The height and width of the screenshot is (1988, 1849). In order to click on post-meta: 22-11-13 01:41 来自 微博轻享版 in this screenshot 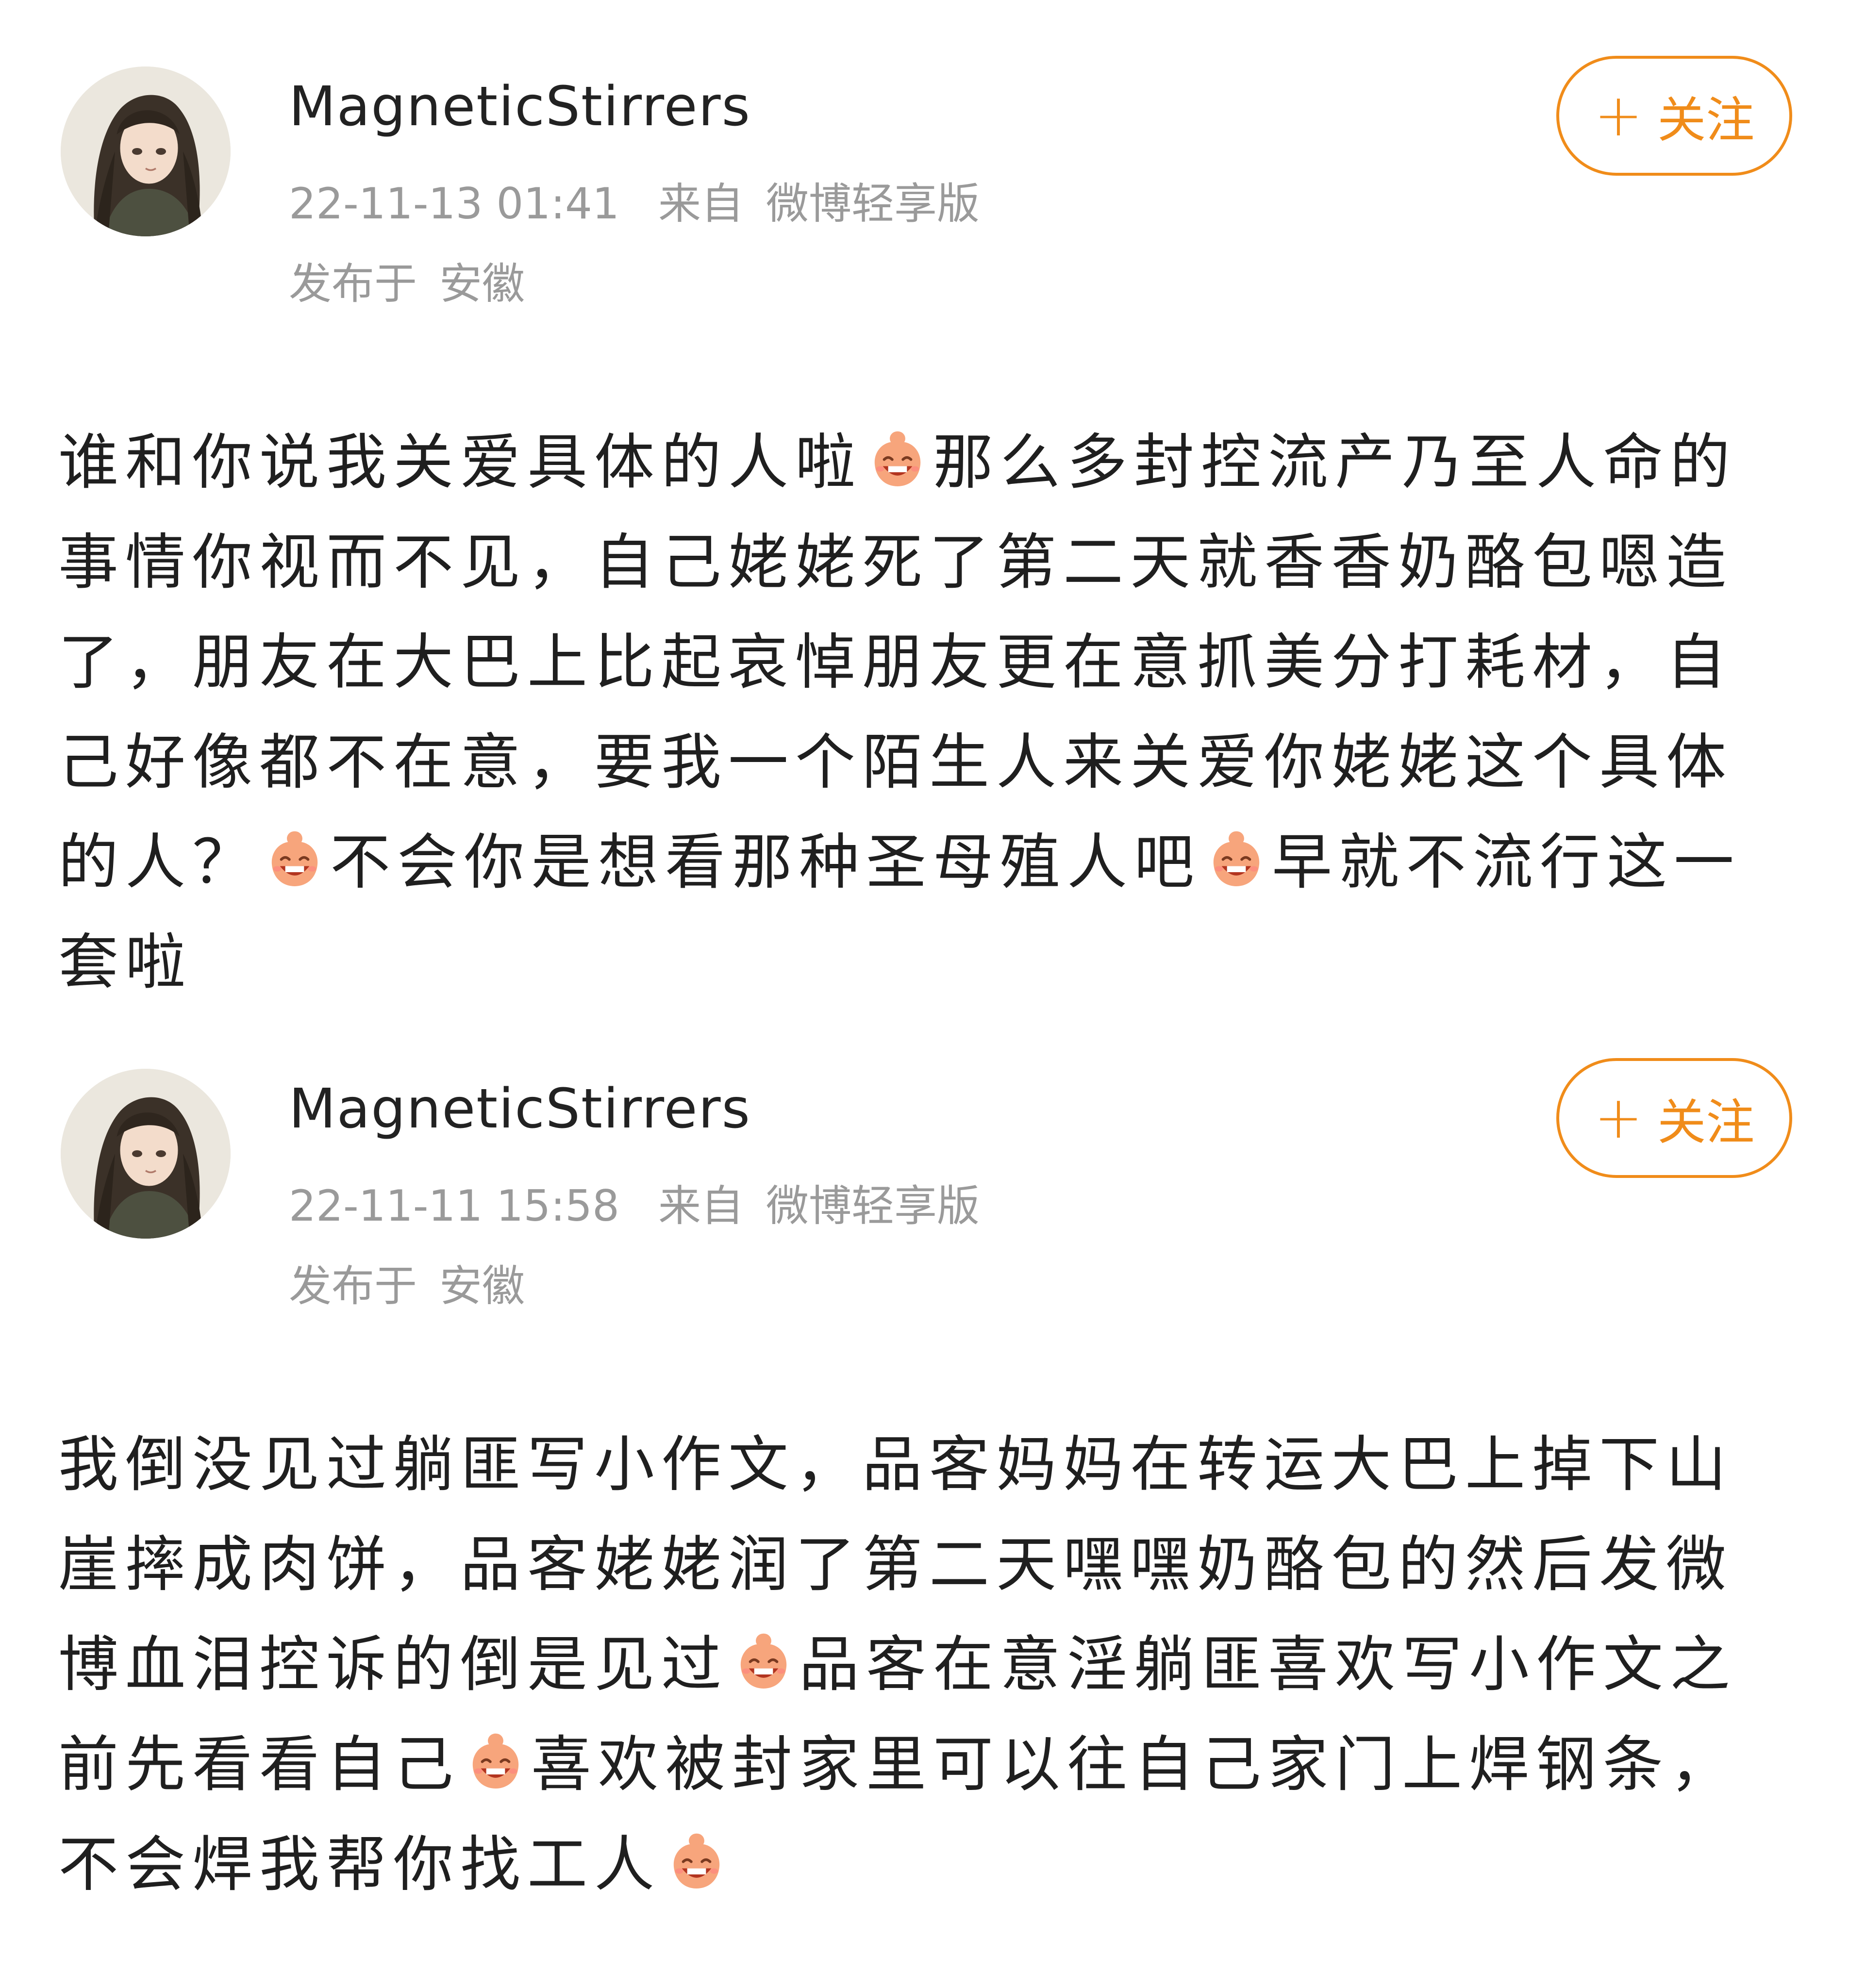, I will do `click(634, 204)`.